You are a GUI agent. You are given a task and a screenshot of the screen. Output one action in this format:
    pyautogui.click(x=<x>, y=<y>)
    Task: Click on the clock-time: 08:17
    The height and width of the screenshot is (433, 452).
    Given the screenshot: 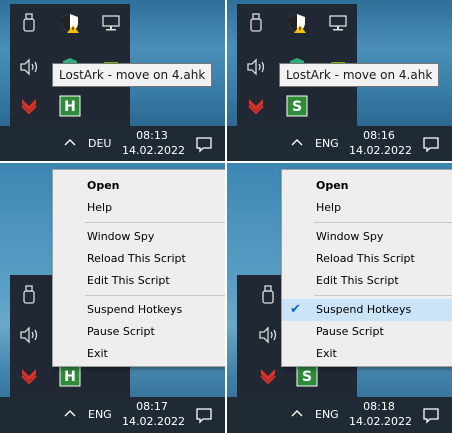 What is the action you would take?
    pyautogui.click(x=152, y=406)
    